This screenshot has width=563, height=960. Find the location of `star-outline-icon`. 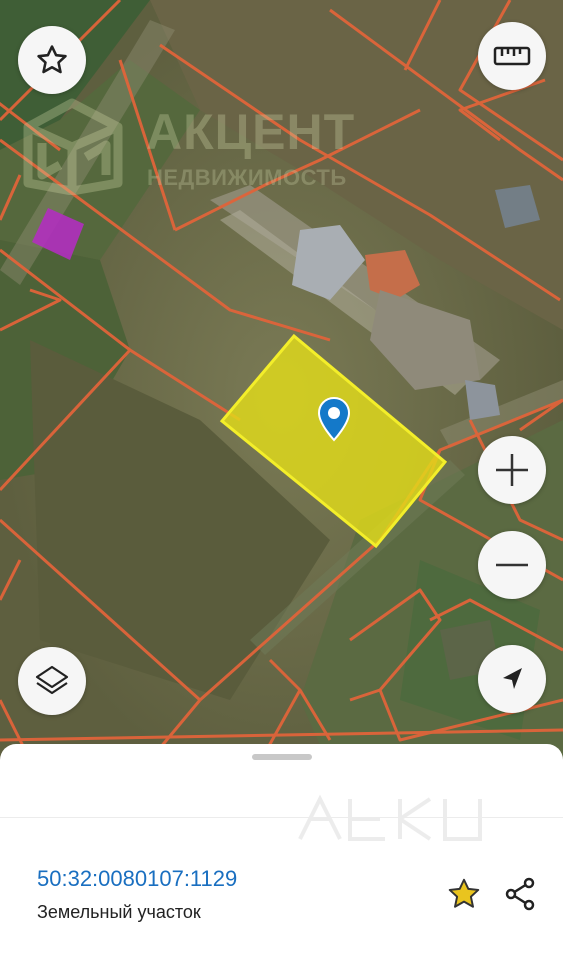

star-outline-icon is located at coordinates (52, 59).